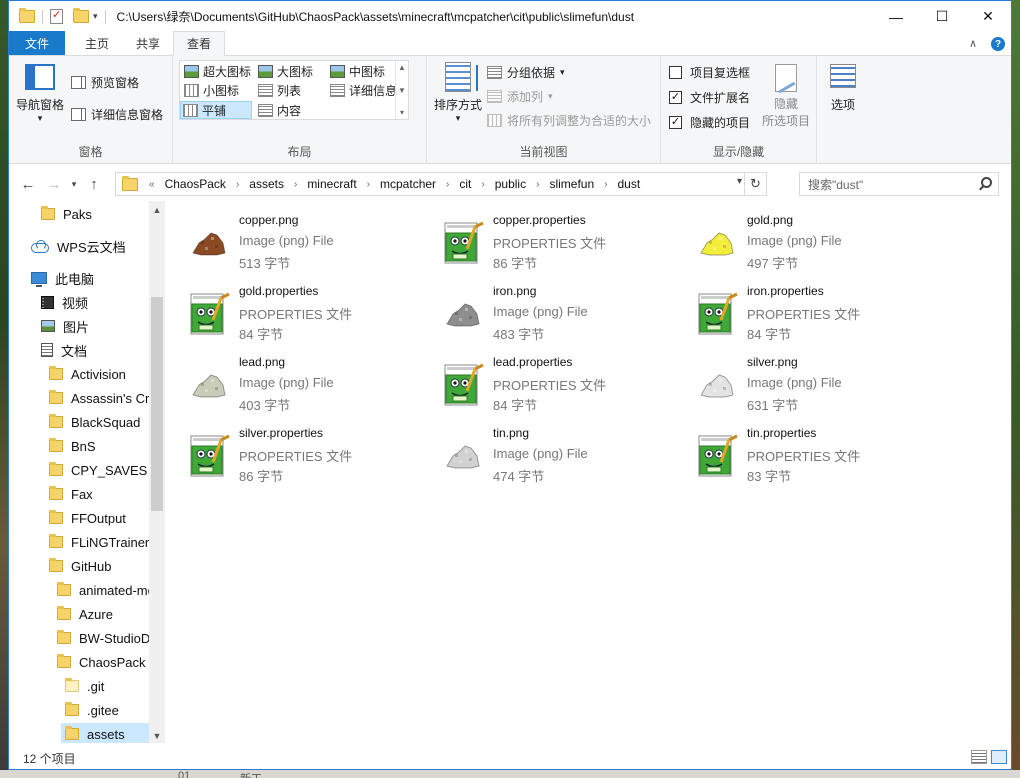 The width and height of the screenshot is (1020, 778). Describe the element at coordinates (402, 112) in the screenshot. I see `expand-gallery-icon: ▾` at that location.